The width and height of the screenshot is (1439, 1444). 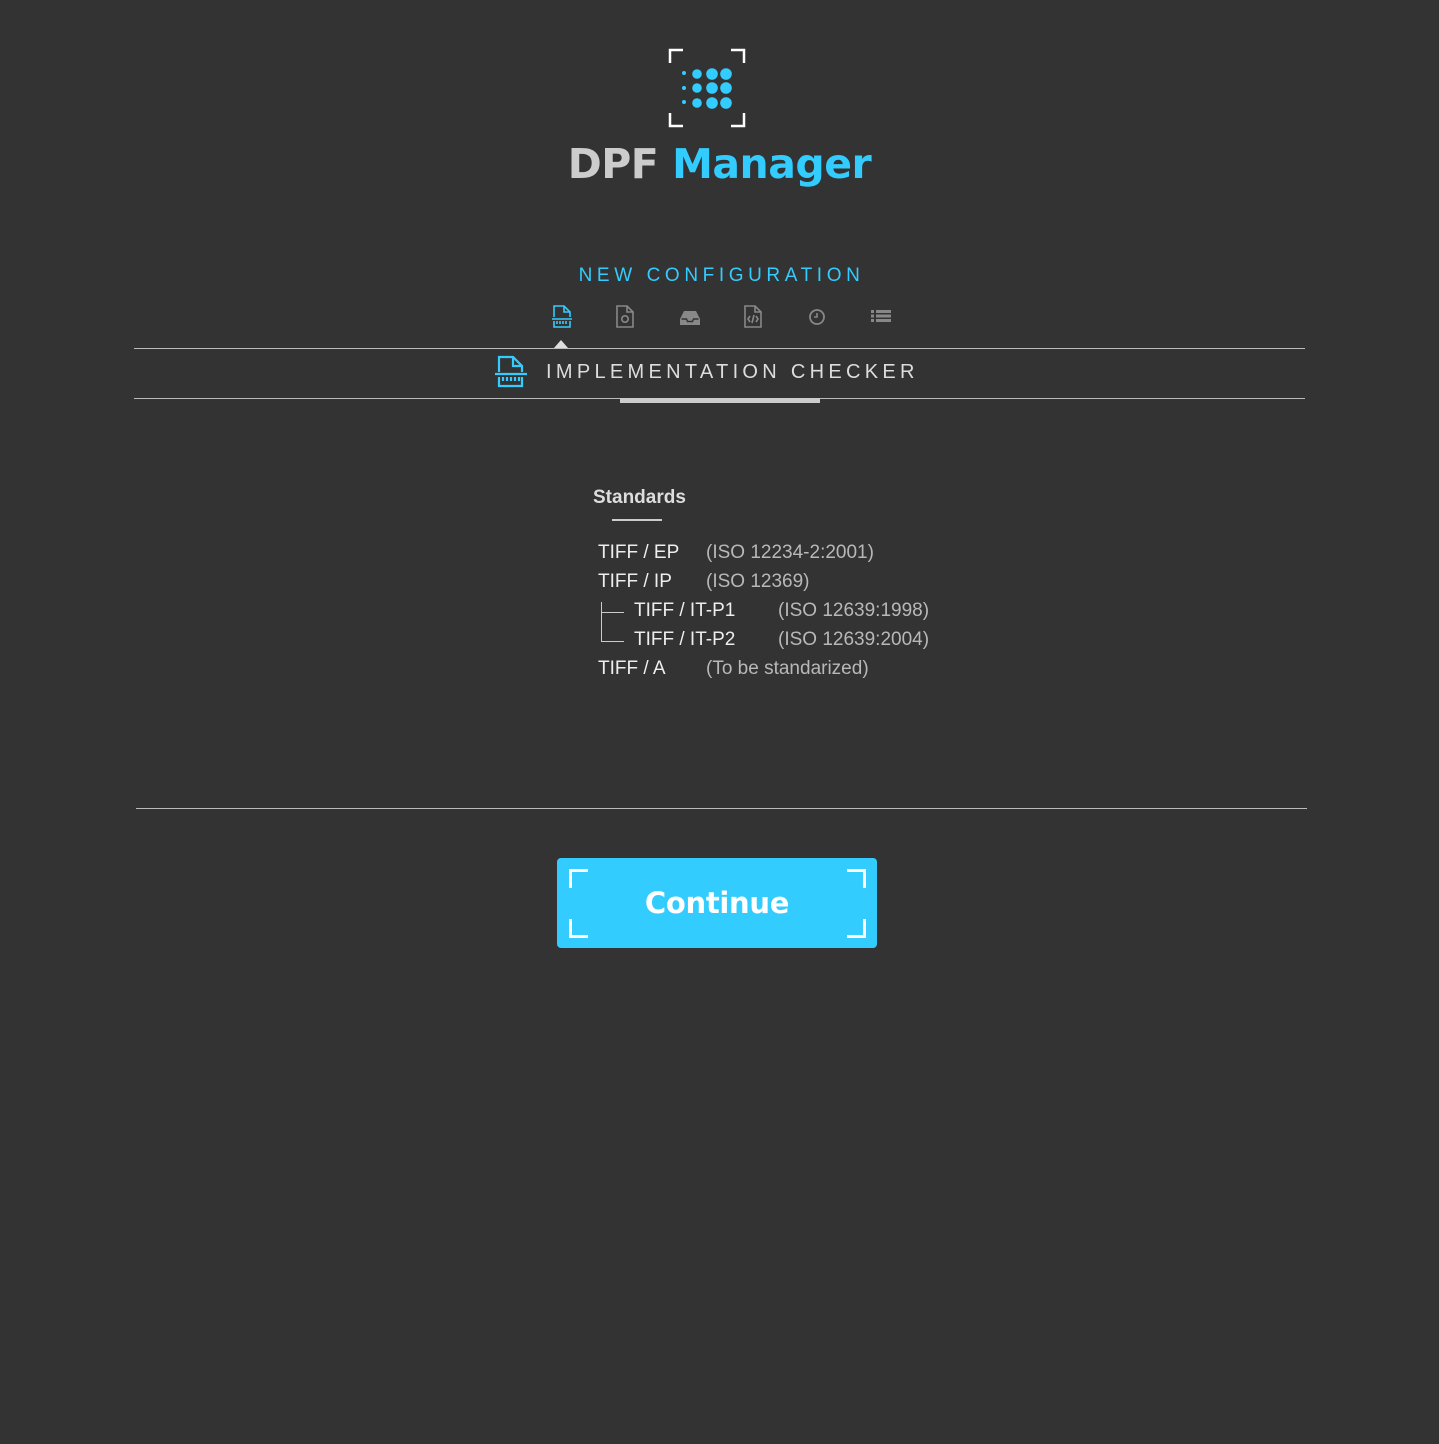 What do you see at coordinates (561, 344) in the screenshot?
I see `active-step-indicator` at bounding box center [561, 344].